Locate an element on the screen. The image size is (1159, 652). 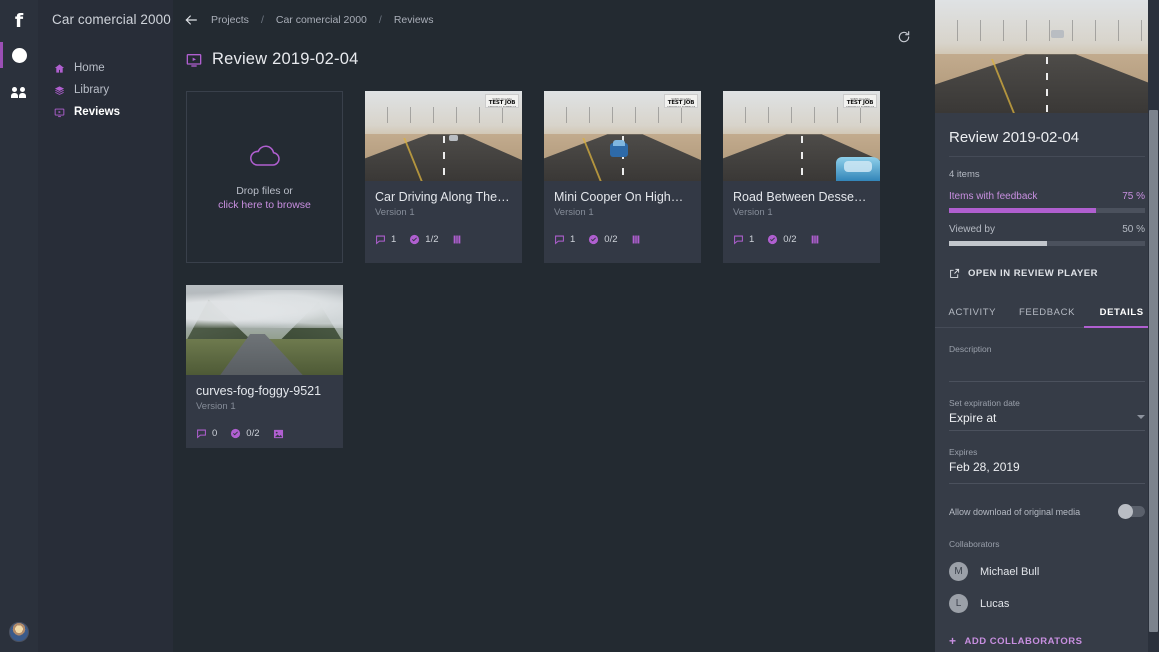
refresh-icon is located at coordinates (904, 37).